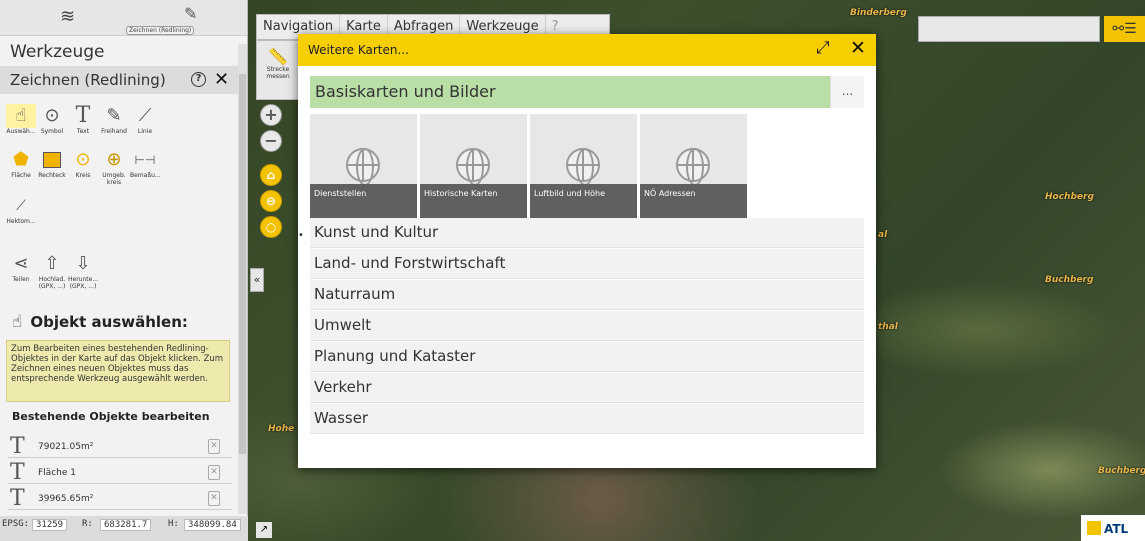  Describe the element at coordinates (21, 206) in the screenshot. I see `hectometer-icon: ⟋` at that location.